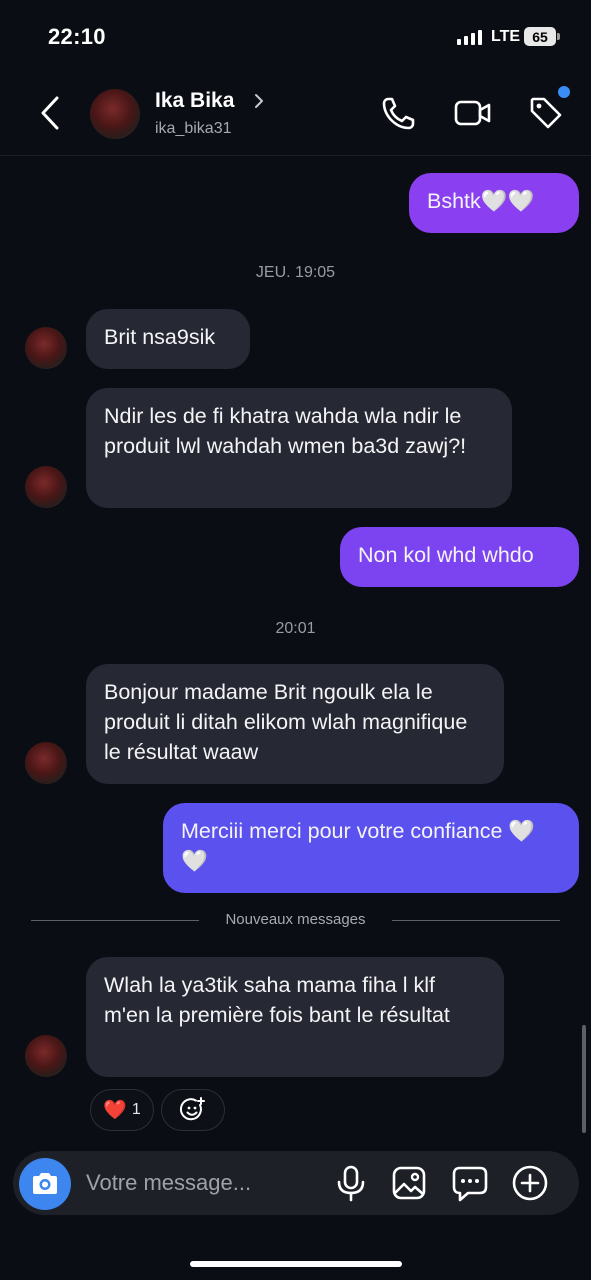  What do you see at coordinates (295, 272) in the screenshot?
I see `timestamp: JEU. 19:05` at bounding box center [295, 272].